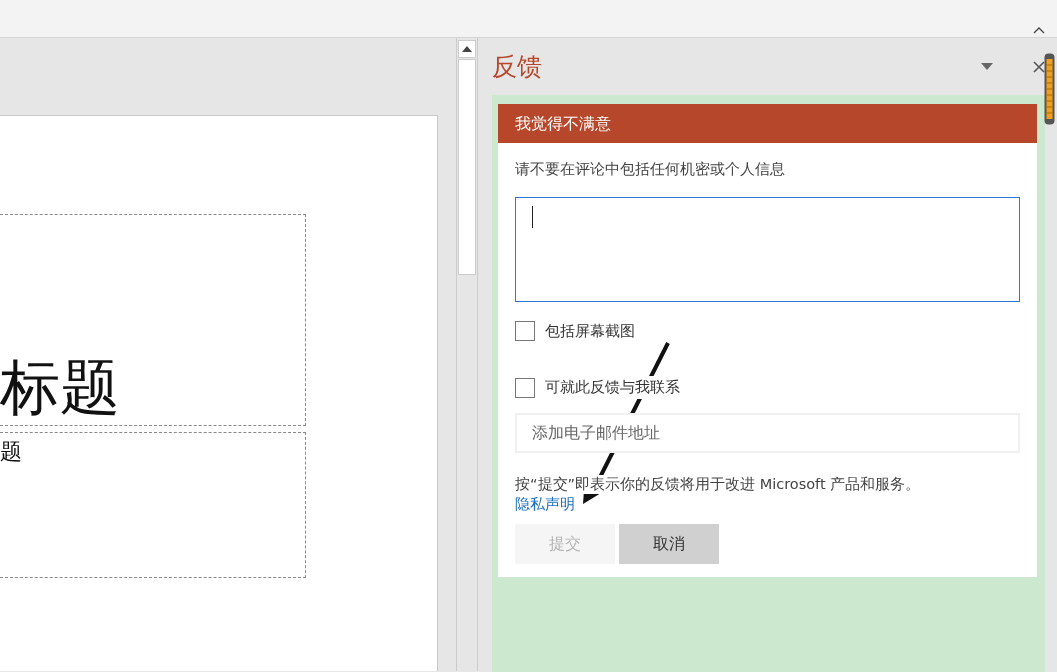 This screenshot has width=1057, height=672. I want to click on pane-title: 反馈, so click(517, 66).